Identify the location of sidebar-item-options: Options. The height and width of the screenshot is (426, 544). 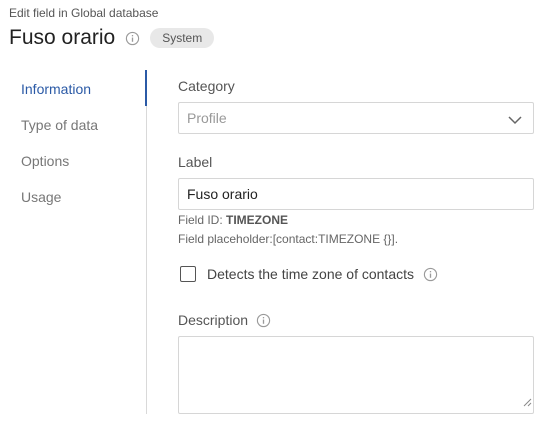
(45, 161).